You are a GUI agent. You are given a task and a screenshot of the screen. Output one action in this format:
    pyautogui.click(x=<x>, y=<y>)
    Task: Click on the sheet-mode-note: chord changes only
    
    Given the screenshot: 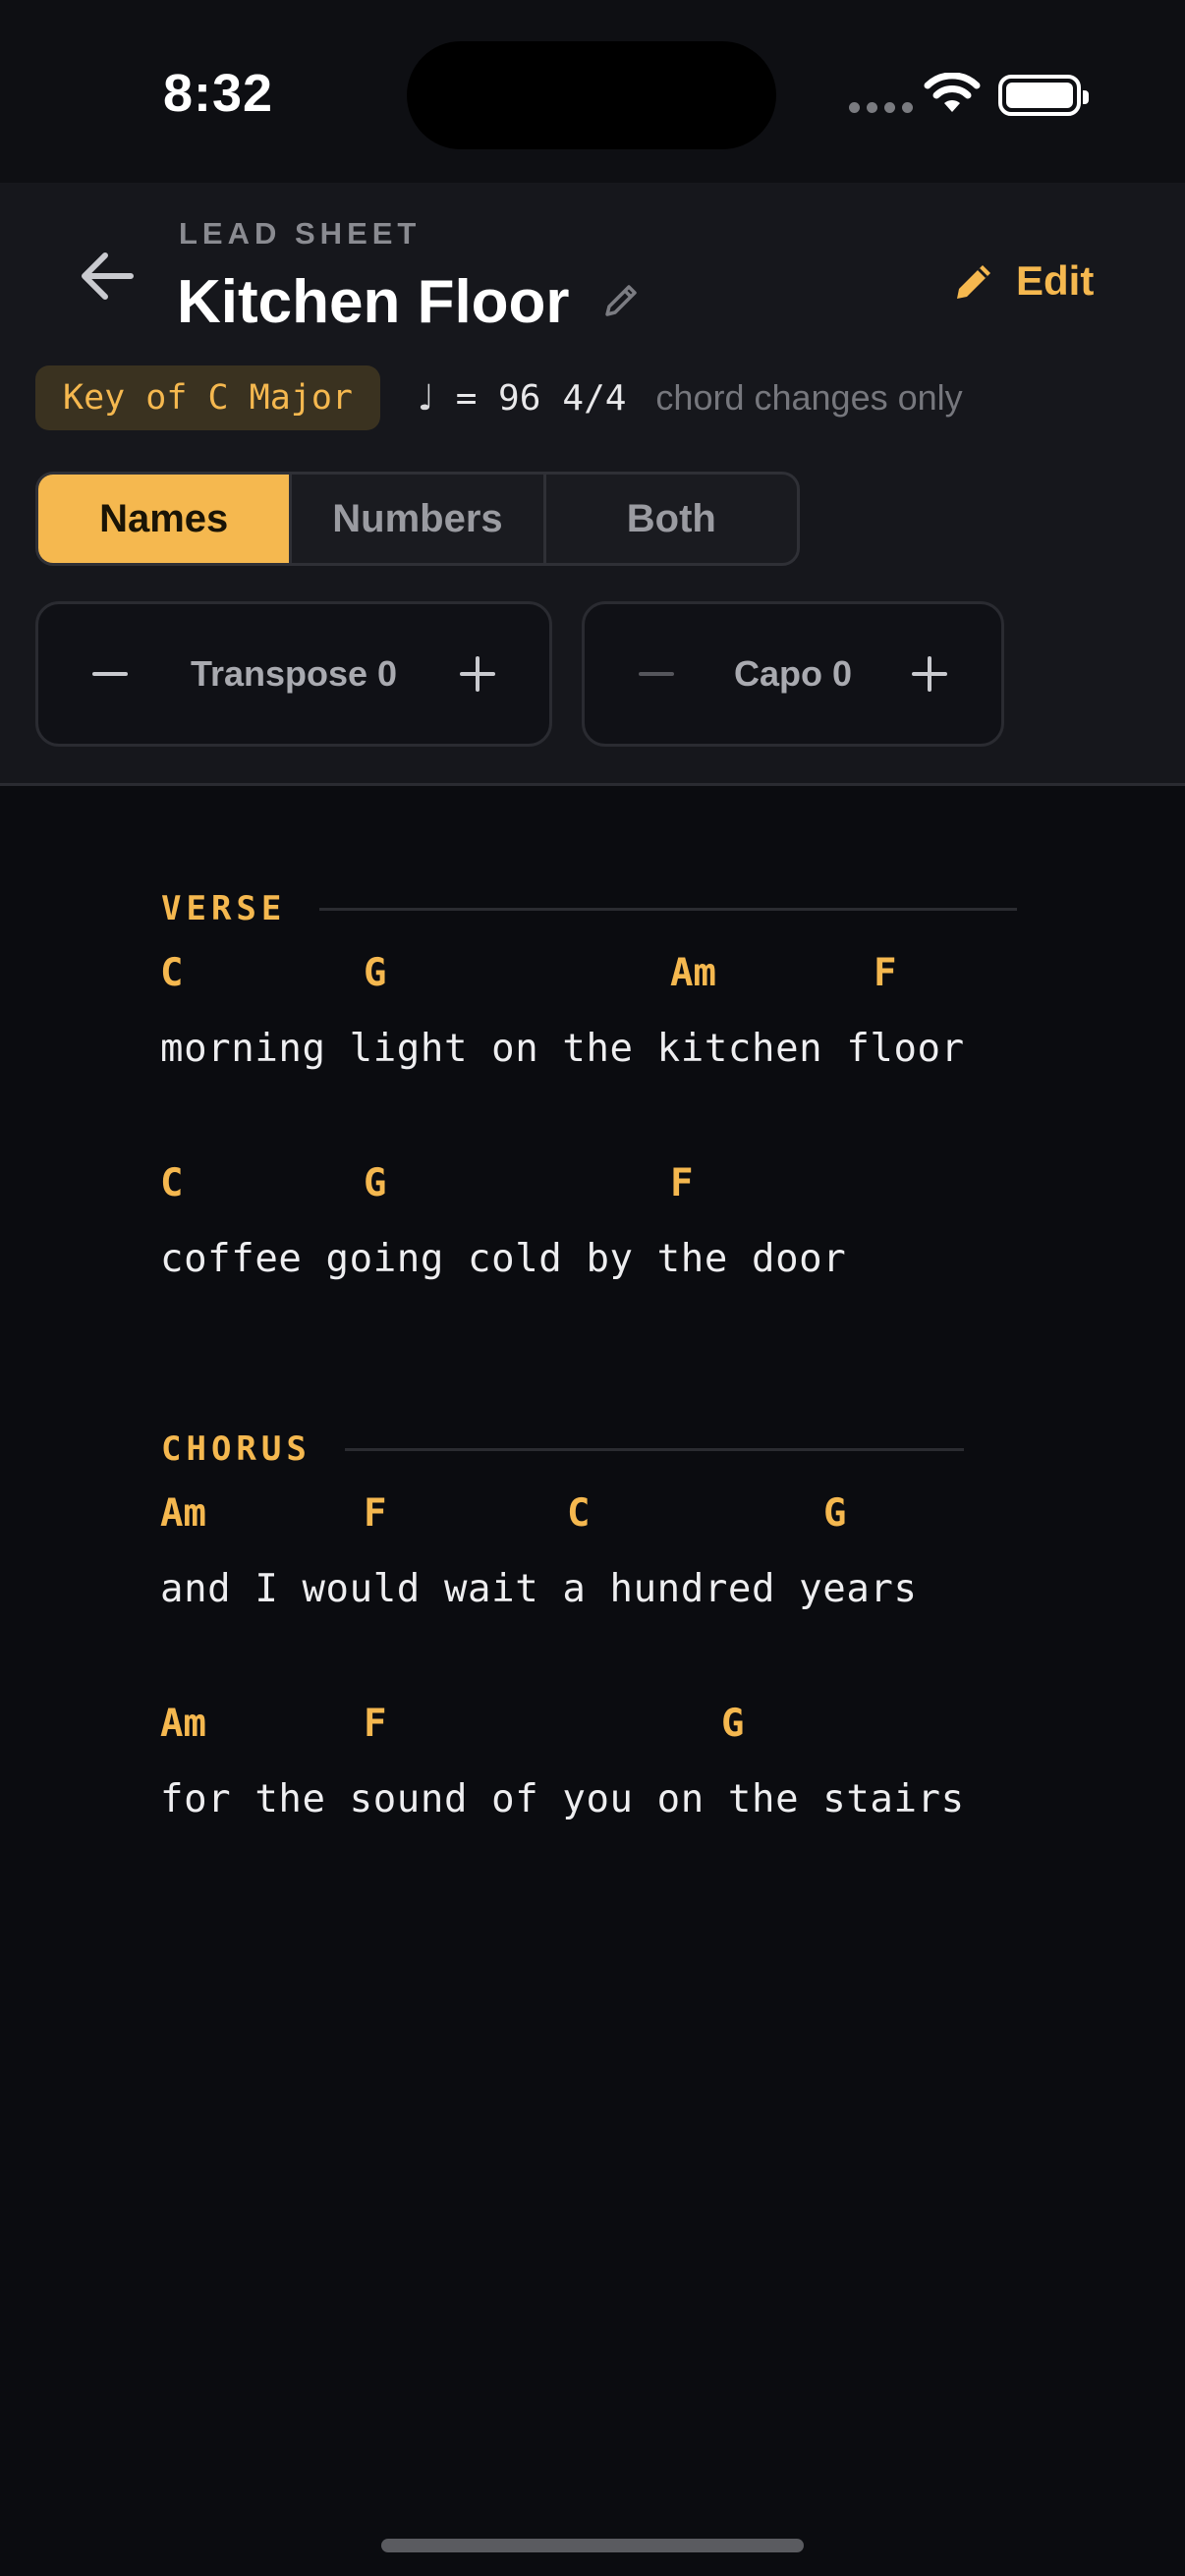 What is the action you would take?
    pyautogui.click(x=809, y=397)
    